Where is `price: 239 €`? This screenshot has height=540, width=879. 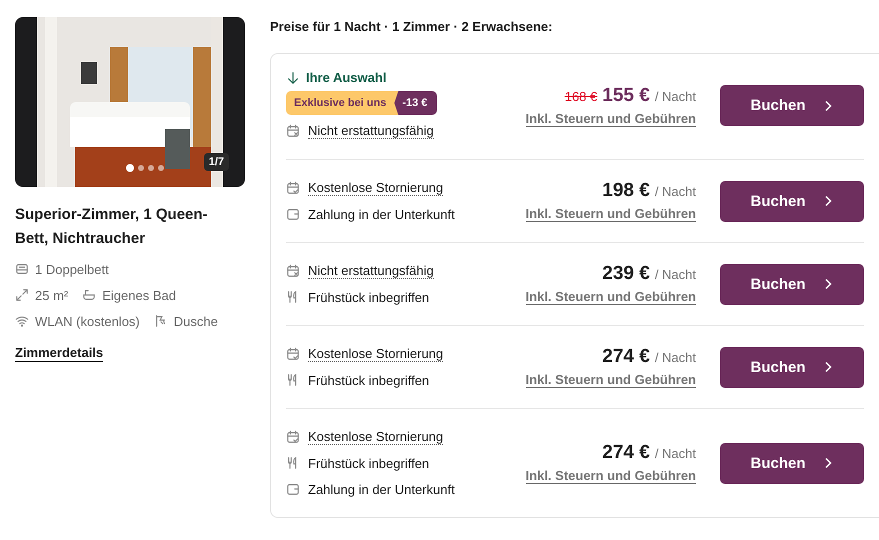 price: 239 € is located at coordinates (626, 274).